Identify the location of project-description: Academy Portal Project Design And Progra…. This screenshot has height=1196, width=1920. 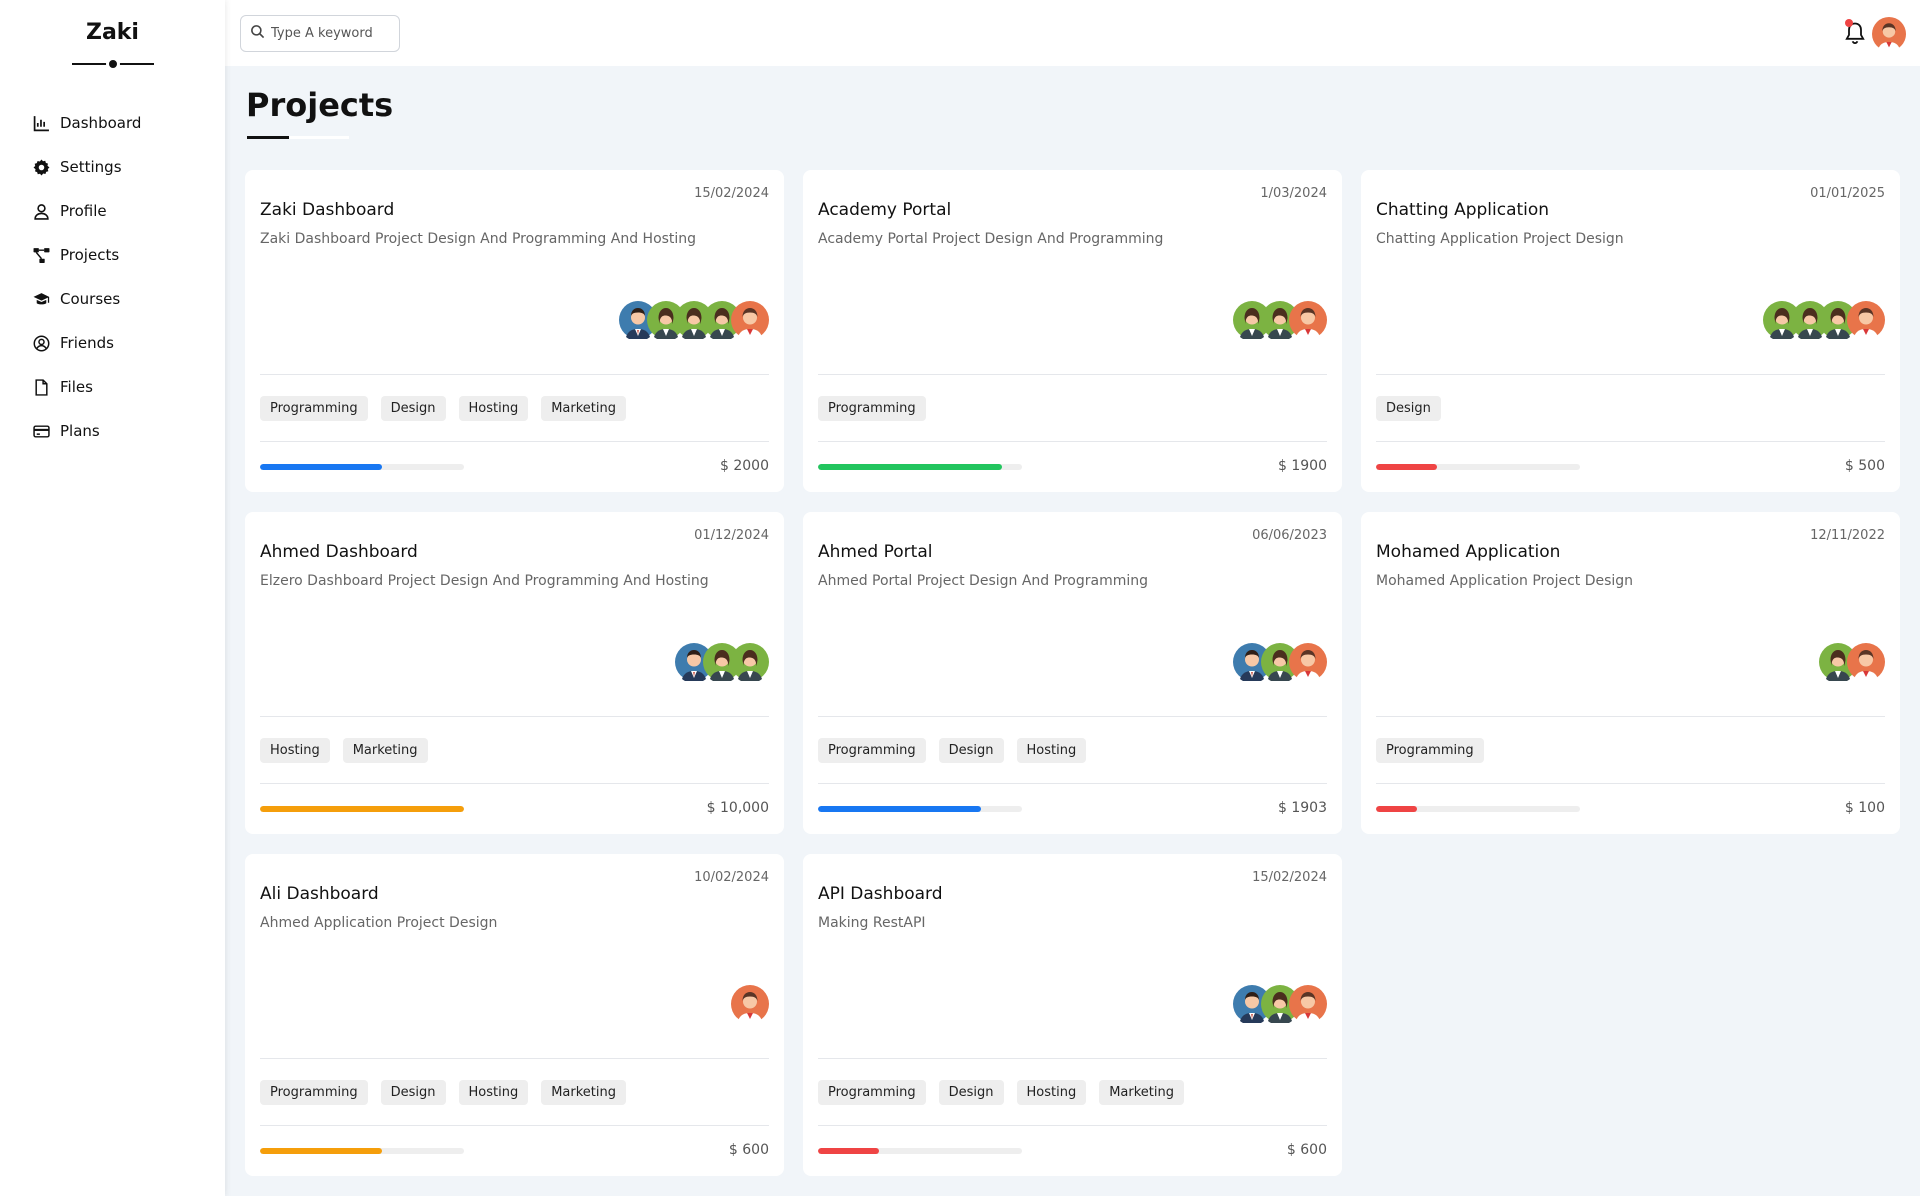
(991, 239).